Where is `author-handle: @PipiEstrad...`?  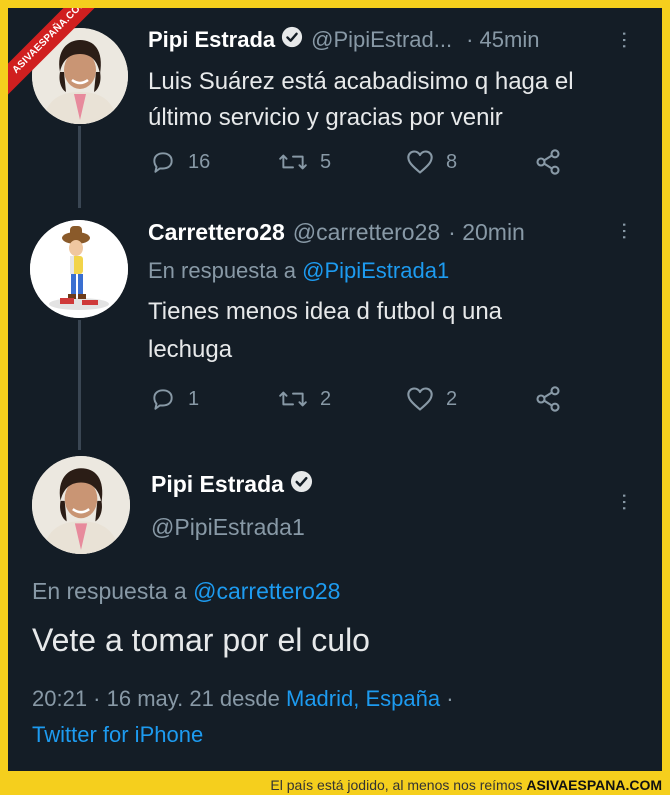 author-handle: @PipiEstrad... is located at coordinates (381, 40).